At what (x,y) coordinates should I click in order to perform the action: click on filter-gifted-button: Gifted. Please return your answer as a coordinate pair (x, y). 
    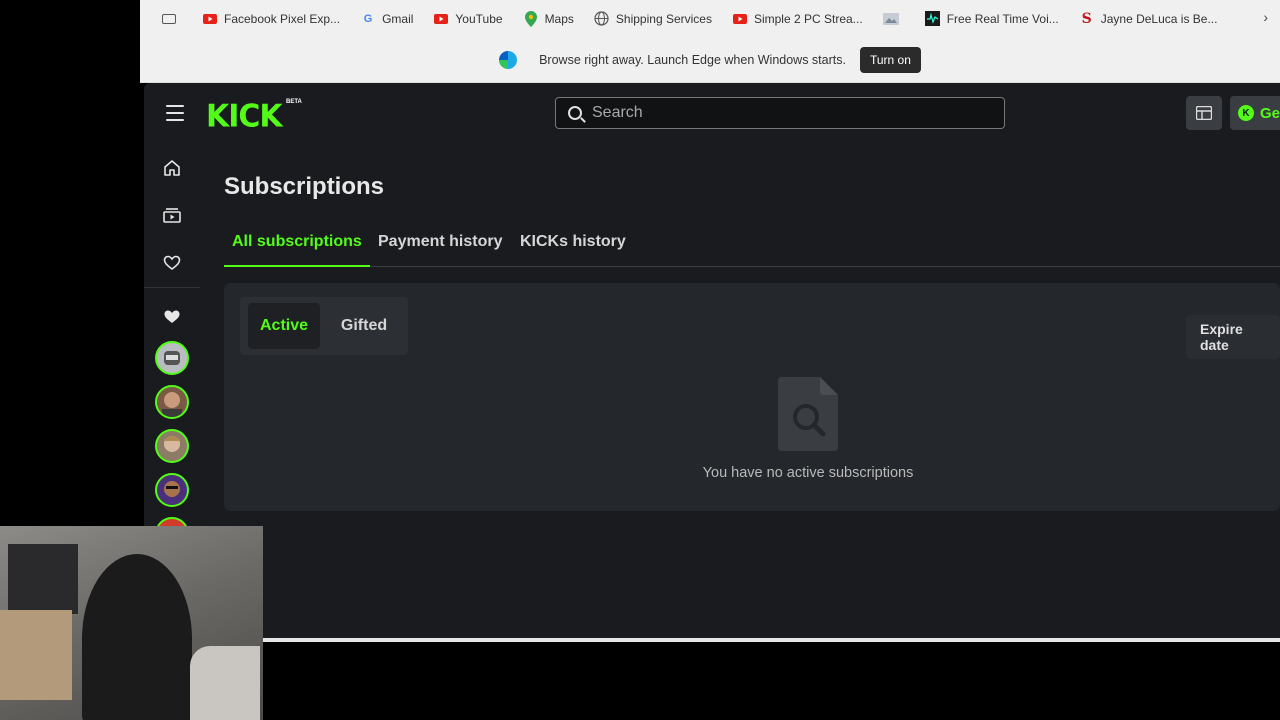
    Looking at the image, I should click on (364, 326).